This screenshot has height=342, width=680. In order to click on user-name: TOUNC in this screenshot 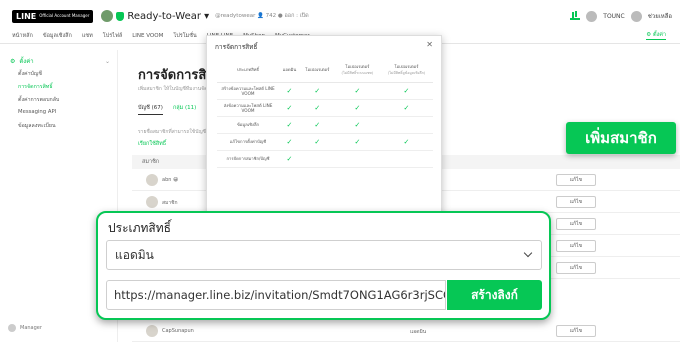, I will do `click(614, 16)`.